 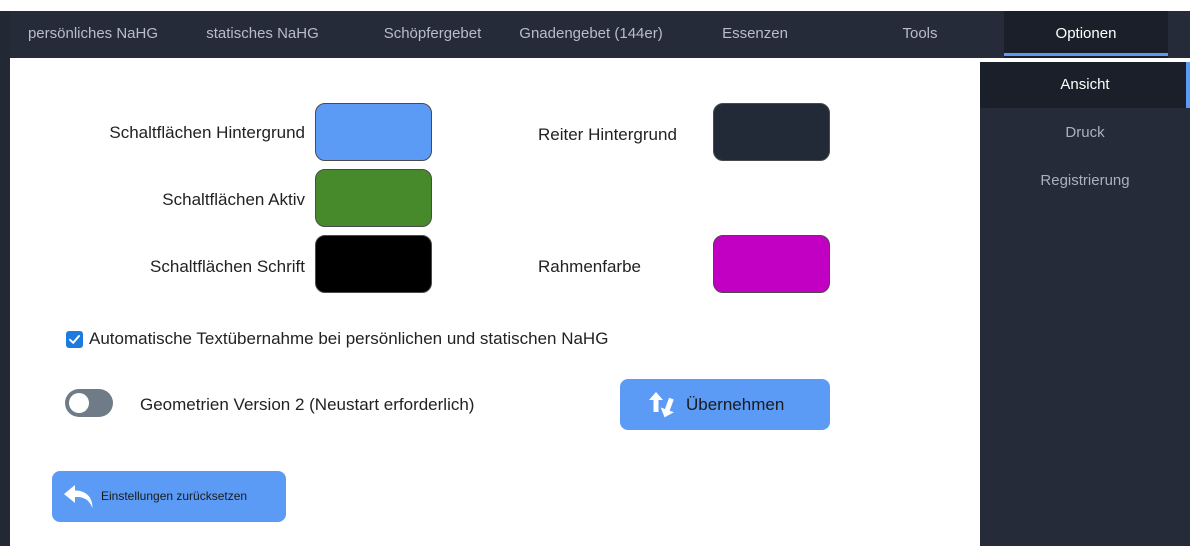 What do you see at coordinates (755, 34) in the screenshot?
I see `tab-essenzen: Essenzen` at bounding box center [755, 34].